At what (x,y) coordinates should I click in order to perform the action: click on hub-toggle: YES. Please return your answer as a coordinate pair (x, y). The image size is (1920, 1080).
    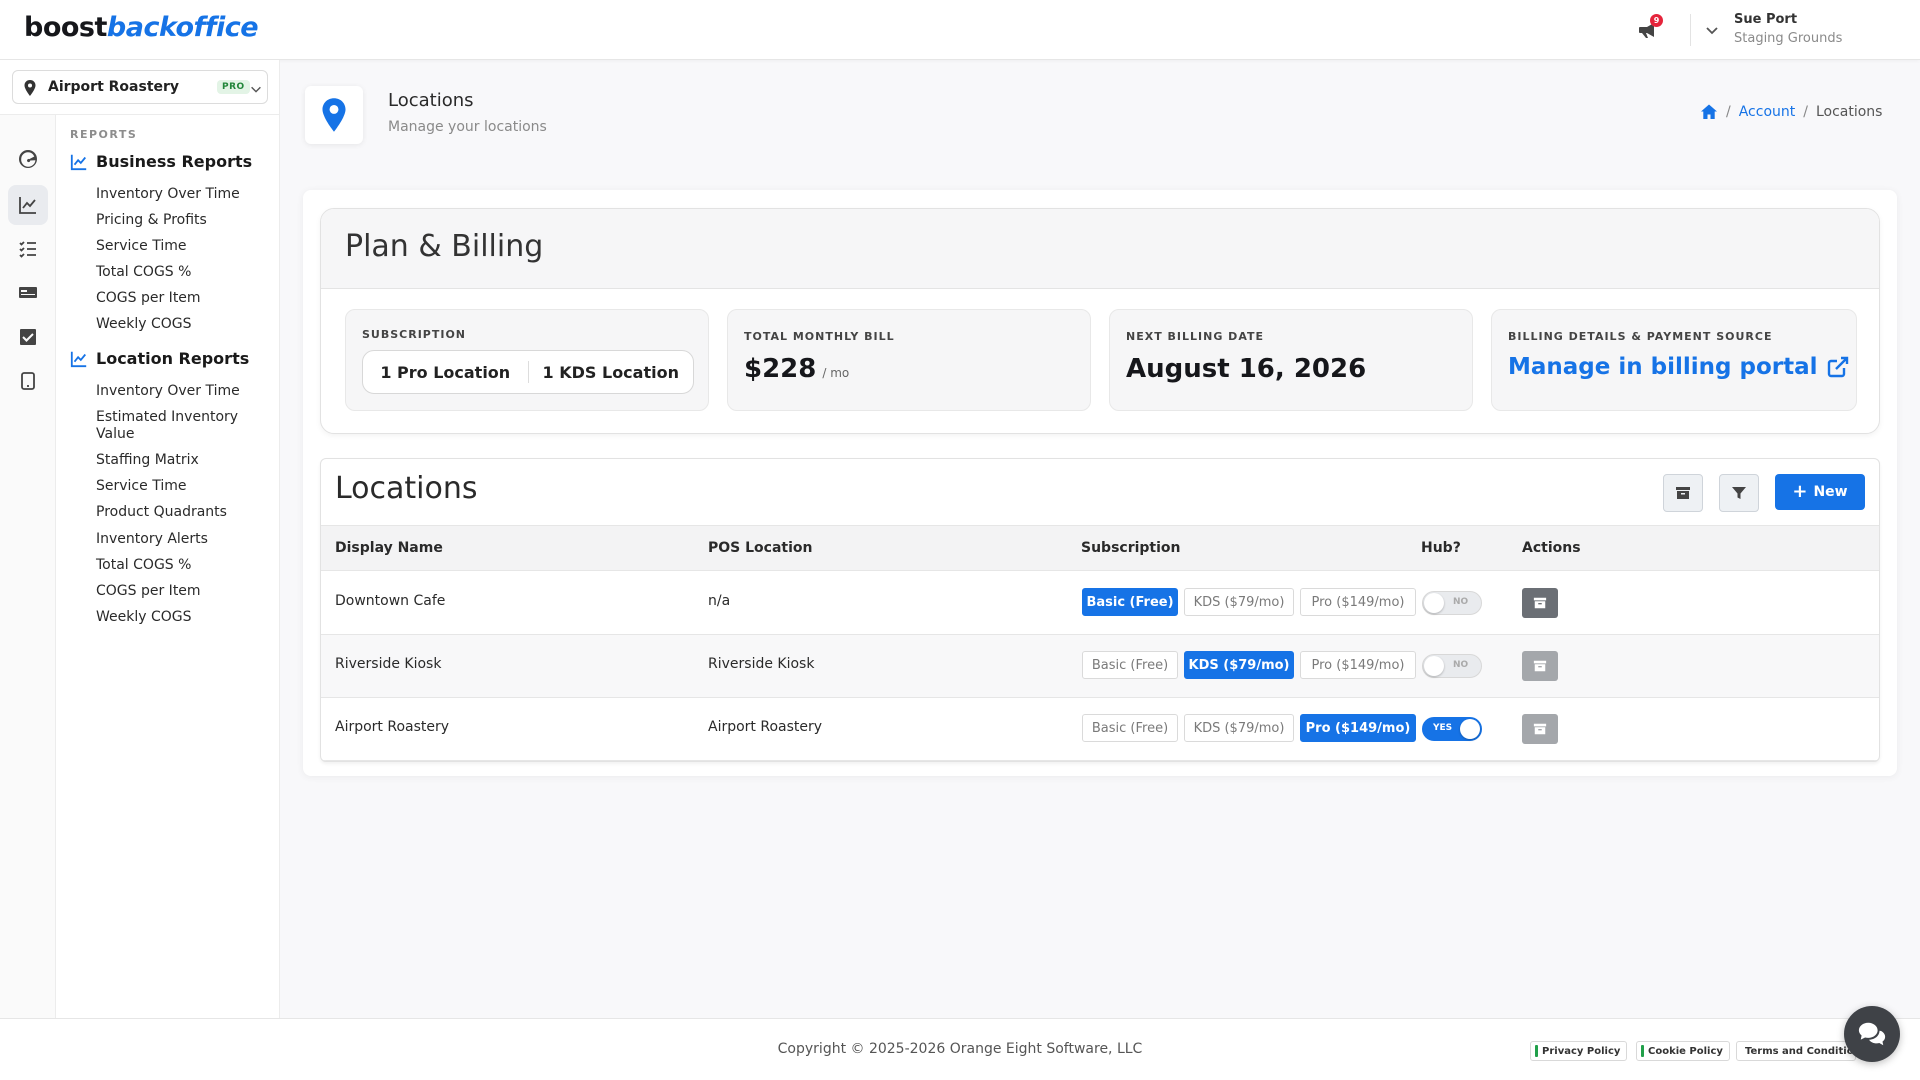
    Looking at the image, I should click on (1452, 729).